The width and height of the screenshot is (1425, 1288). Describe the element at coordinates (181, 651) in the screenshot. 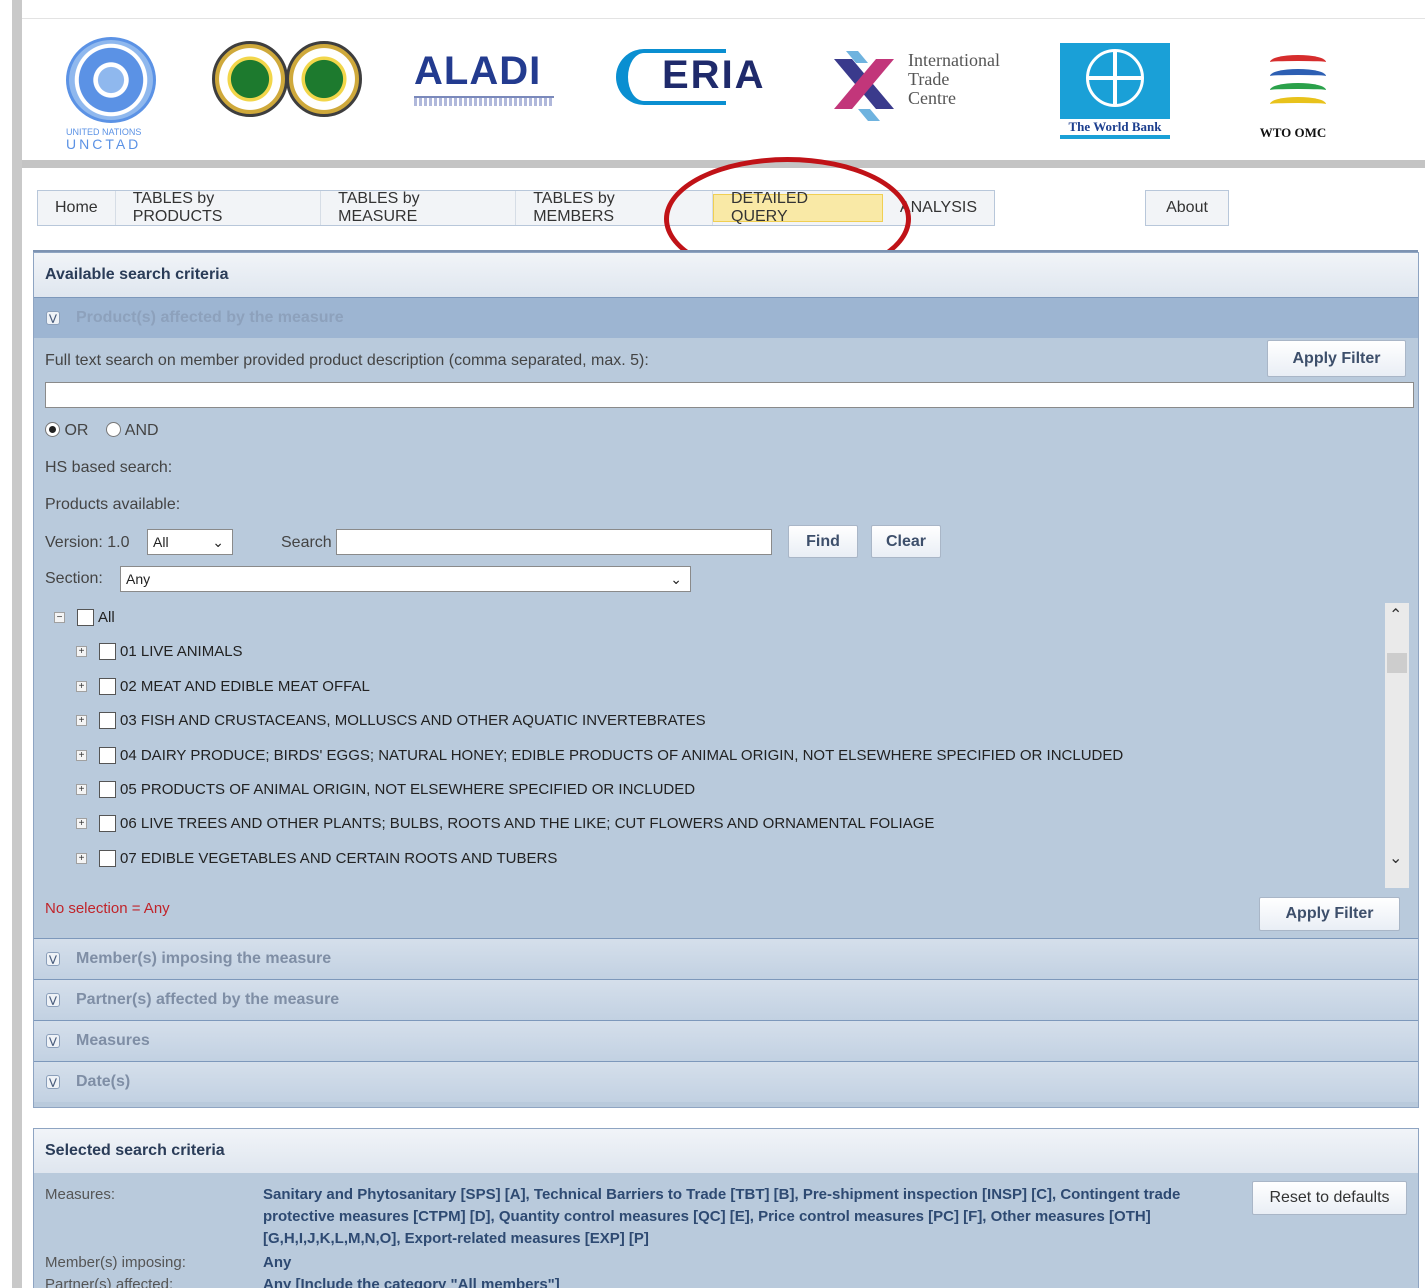

I see `tree-item-label: 01 LIVE ANIMALS` at that location.